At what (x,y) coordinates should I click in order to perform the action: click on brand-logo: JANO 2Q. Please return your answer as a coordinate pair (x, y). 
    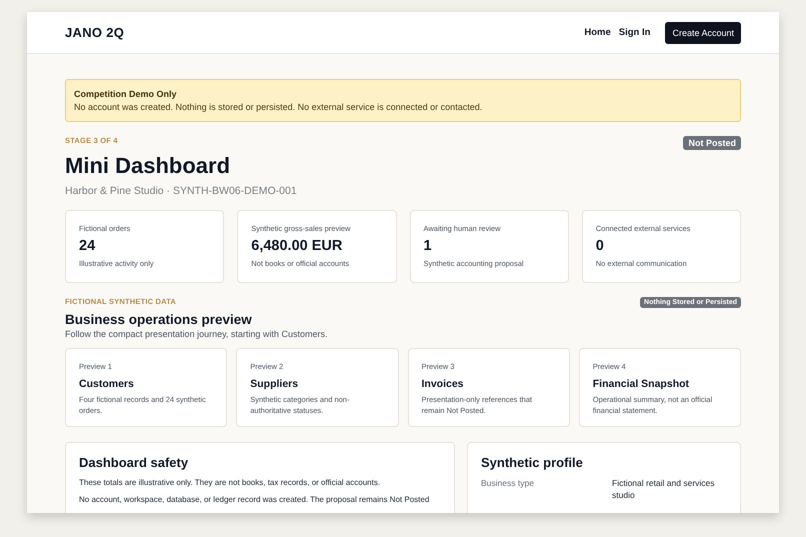
    Looking at the image, I should click on (94, 32).